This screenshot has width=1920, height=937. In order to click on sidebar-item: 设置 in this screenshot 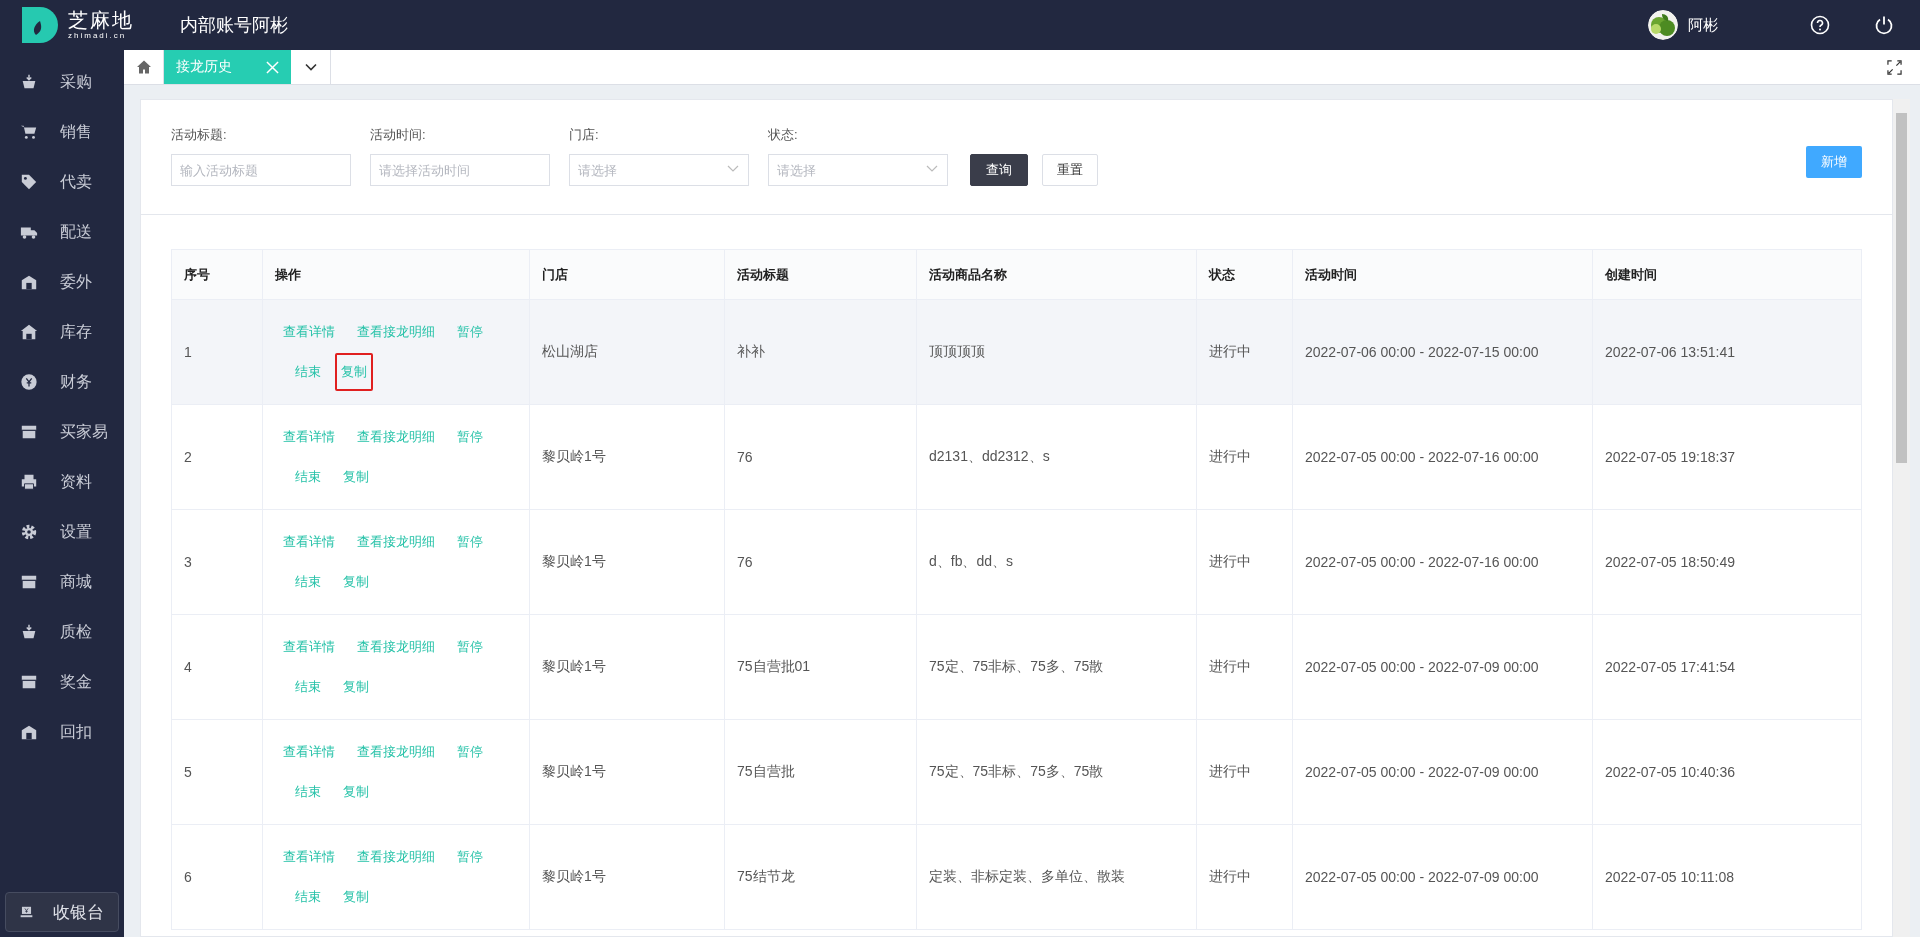, I will do `click(62, 532)`.